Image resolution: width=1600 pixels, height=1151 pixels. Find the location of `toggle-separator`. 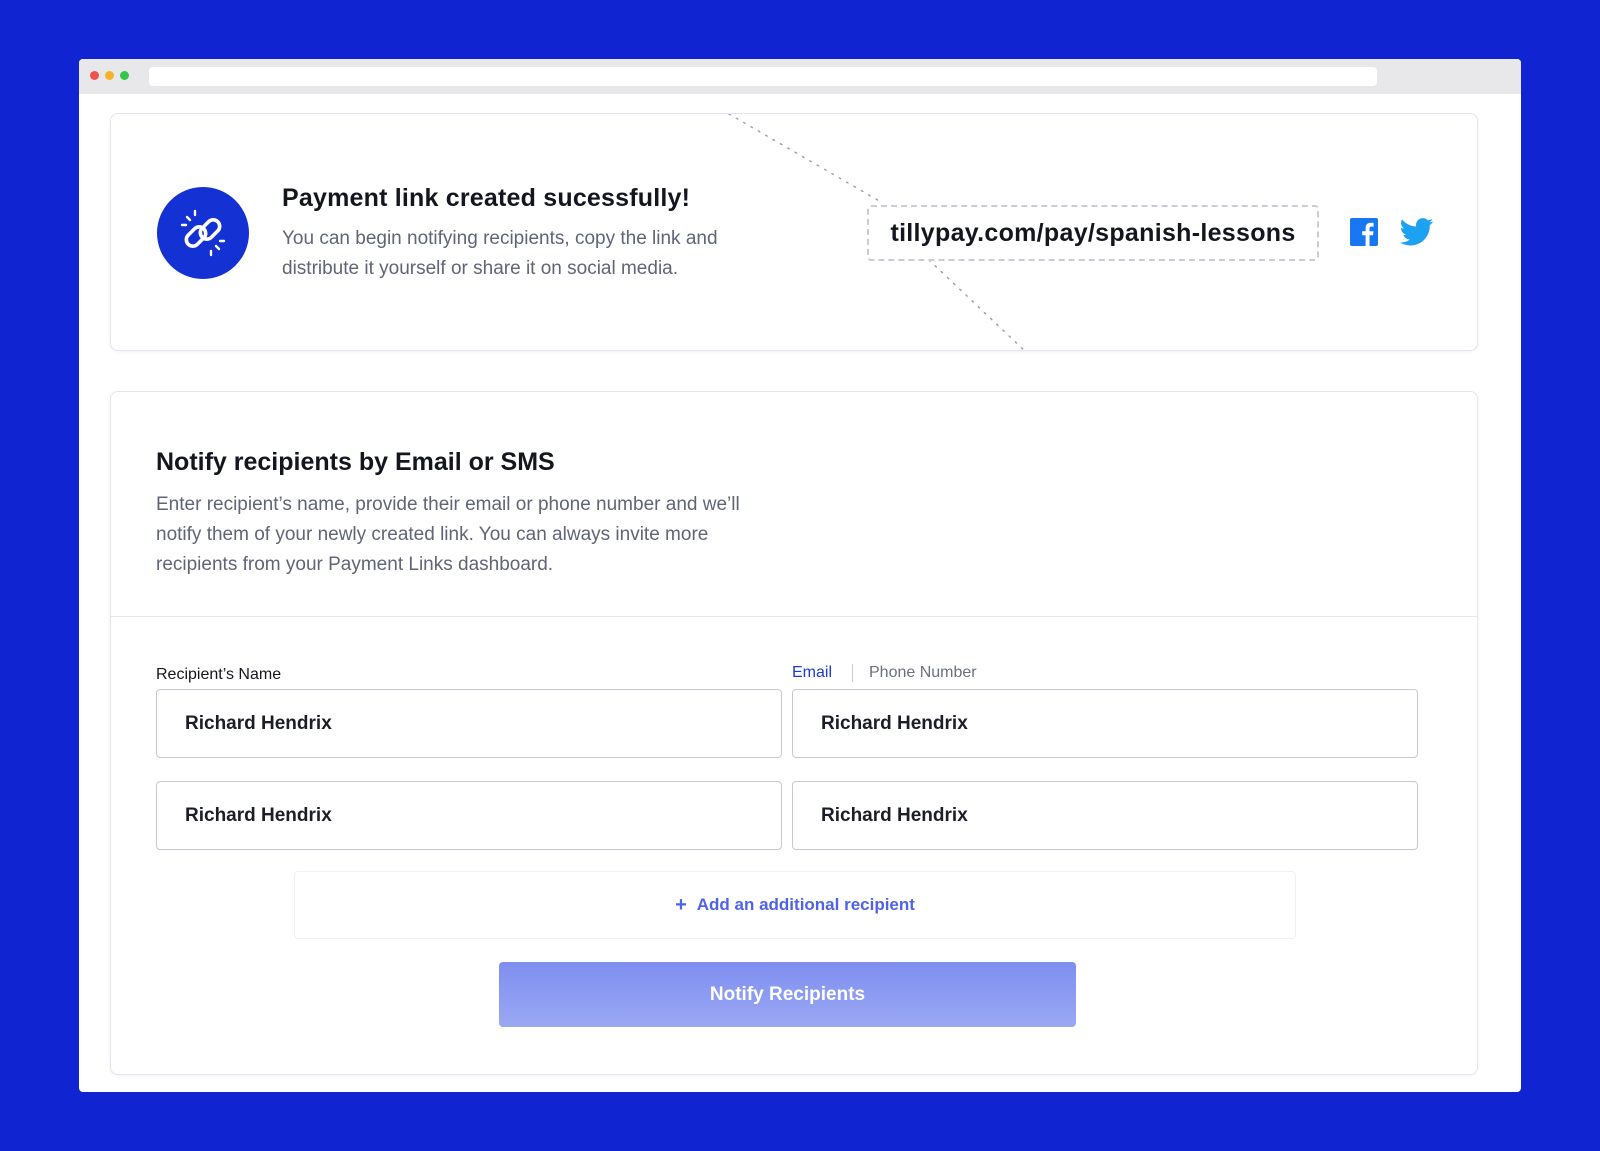

toggle-separator is located at coordinates (852, 673).